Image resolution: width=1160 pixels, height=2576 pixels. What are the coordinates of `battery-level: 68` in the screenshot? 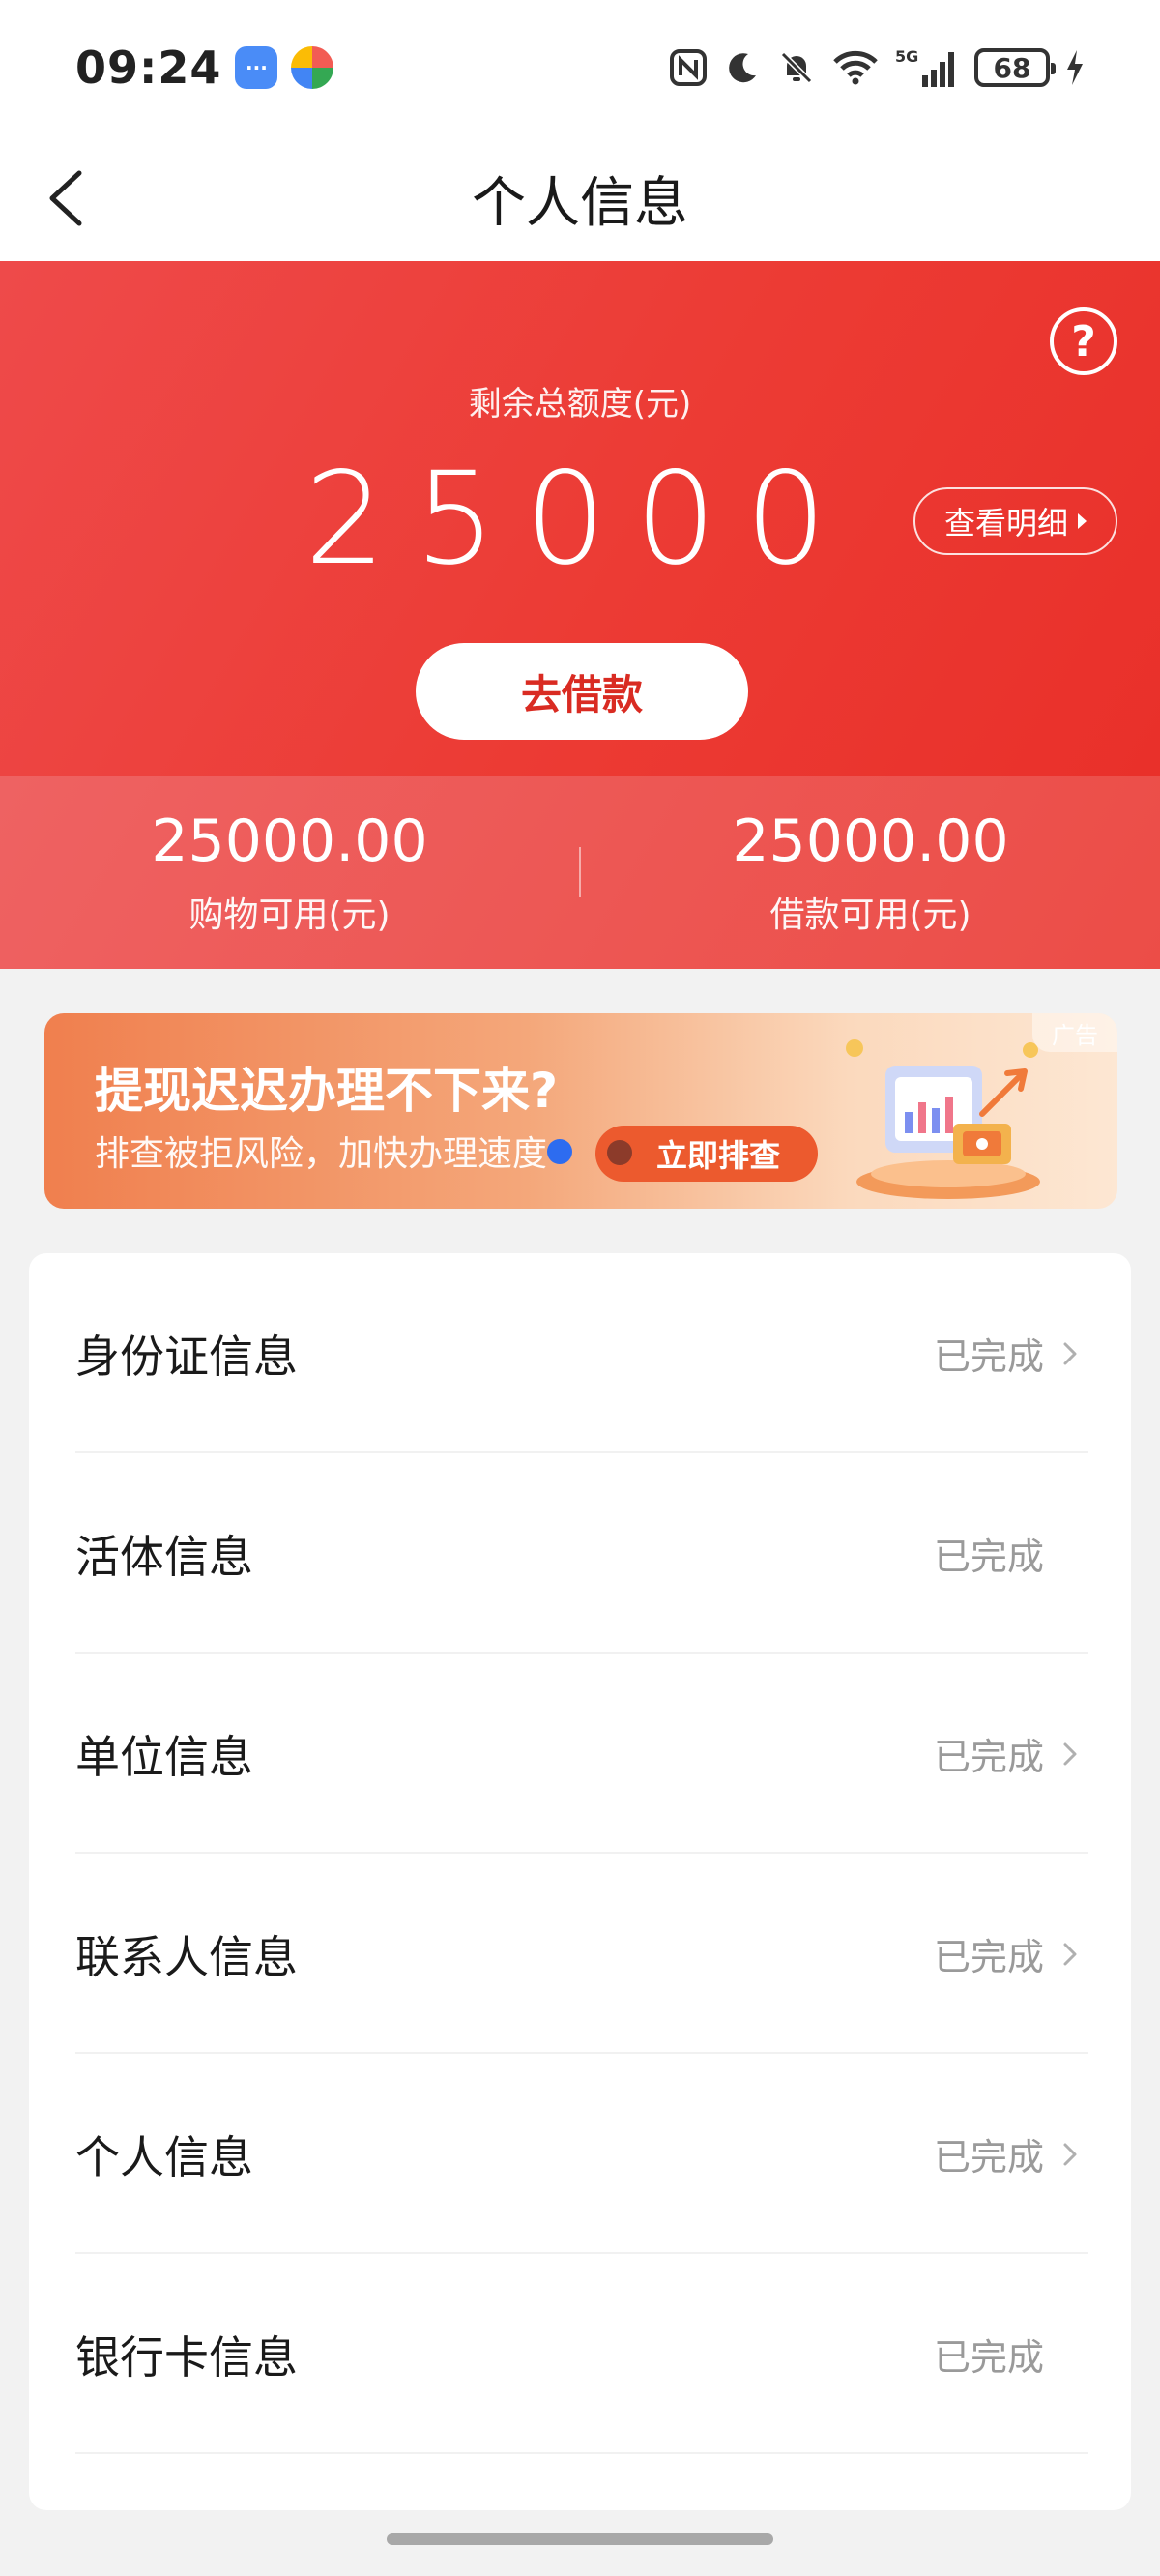 It's located at (1012, 67).